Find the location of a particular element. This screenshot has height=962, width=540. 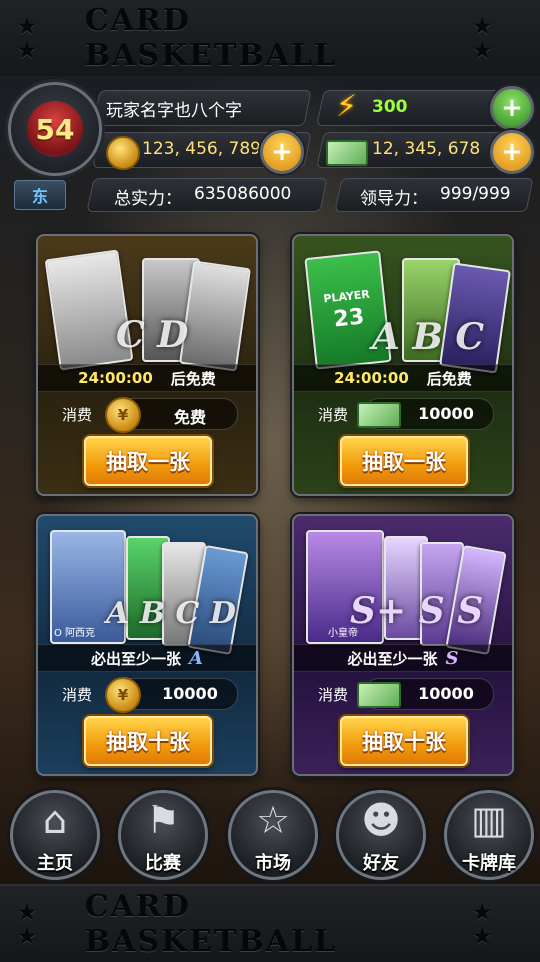

guarantee-rarity: A is located at coordinates (196, 658).